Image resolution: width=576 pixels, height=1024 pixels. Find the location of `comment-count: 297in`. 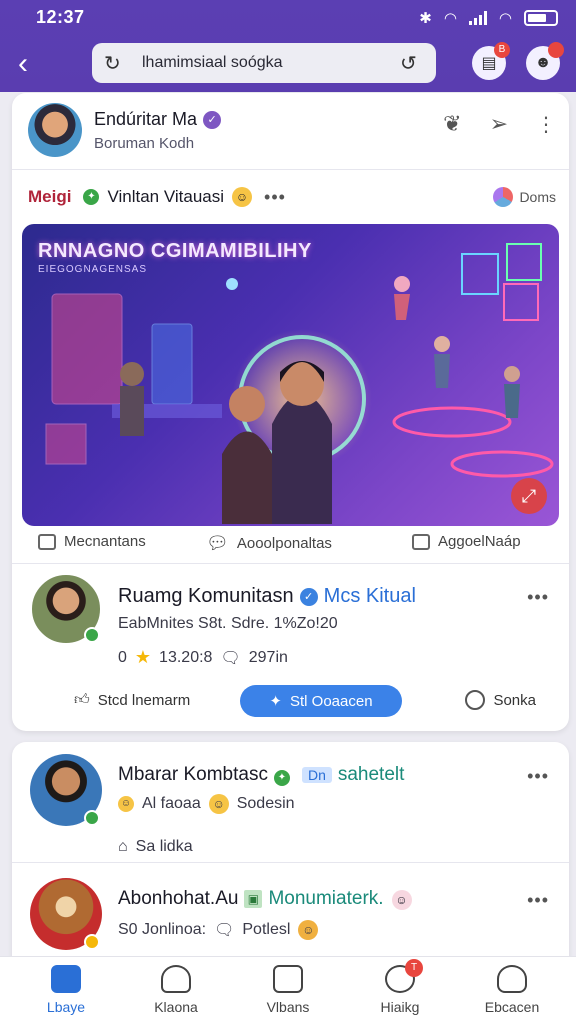

comment-count: 297in is located at coordinates (268, 657).